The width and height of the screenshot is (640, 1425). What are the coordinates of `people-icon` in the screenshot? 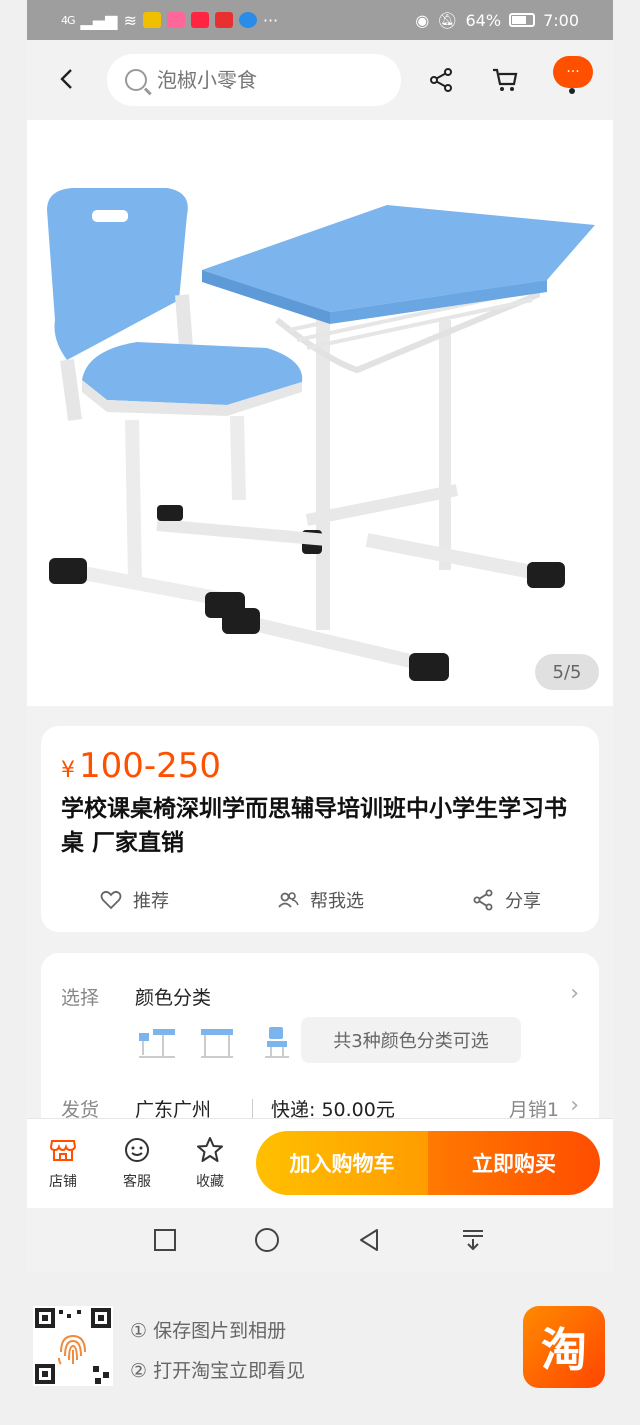 It's located at (288, 900).